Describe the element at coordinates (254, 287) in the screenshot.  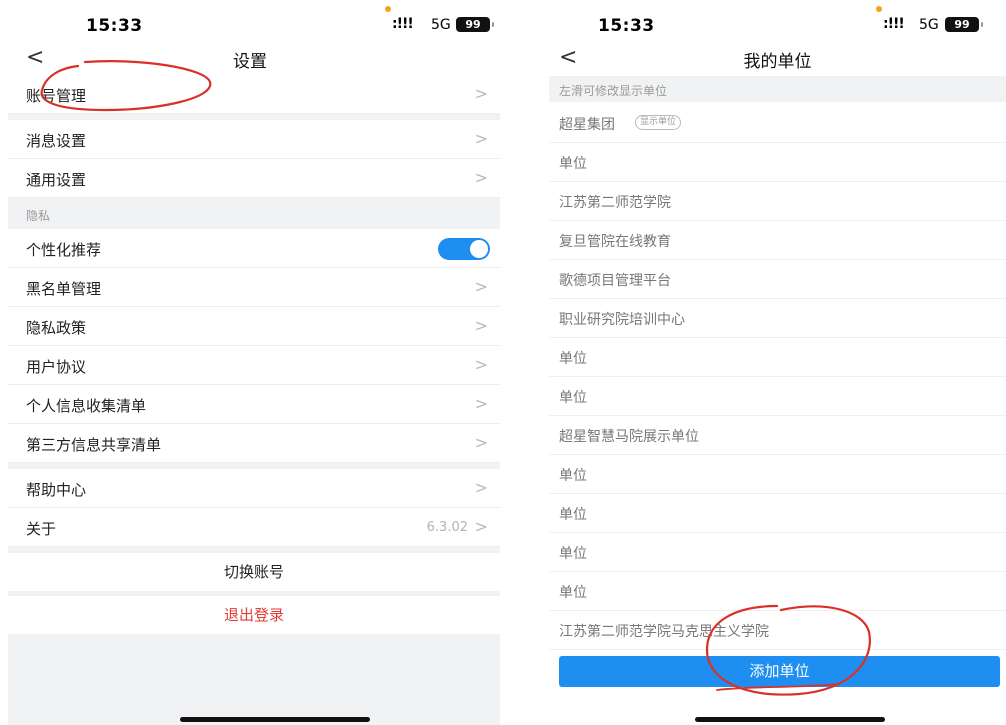
I see `settings-item-blacklist: 黑名单管理 >` at that location.